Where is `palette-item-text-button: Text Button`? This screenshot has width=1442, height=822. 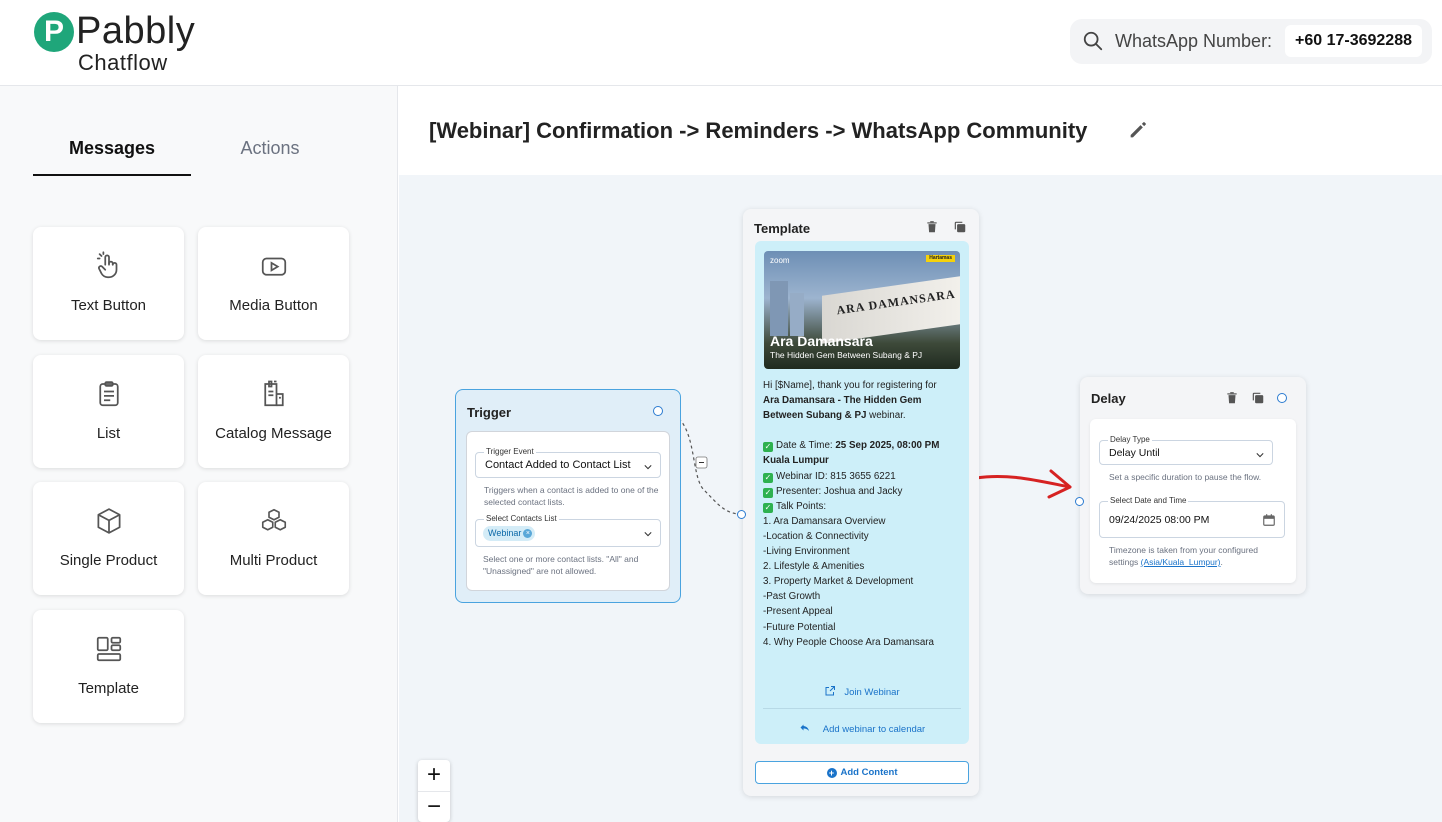
palette-item-text-button: Text Button is located at coordinates (108, 283).